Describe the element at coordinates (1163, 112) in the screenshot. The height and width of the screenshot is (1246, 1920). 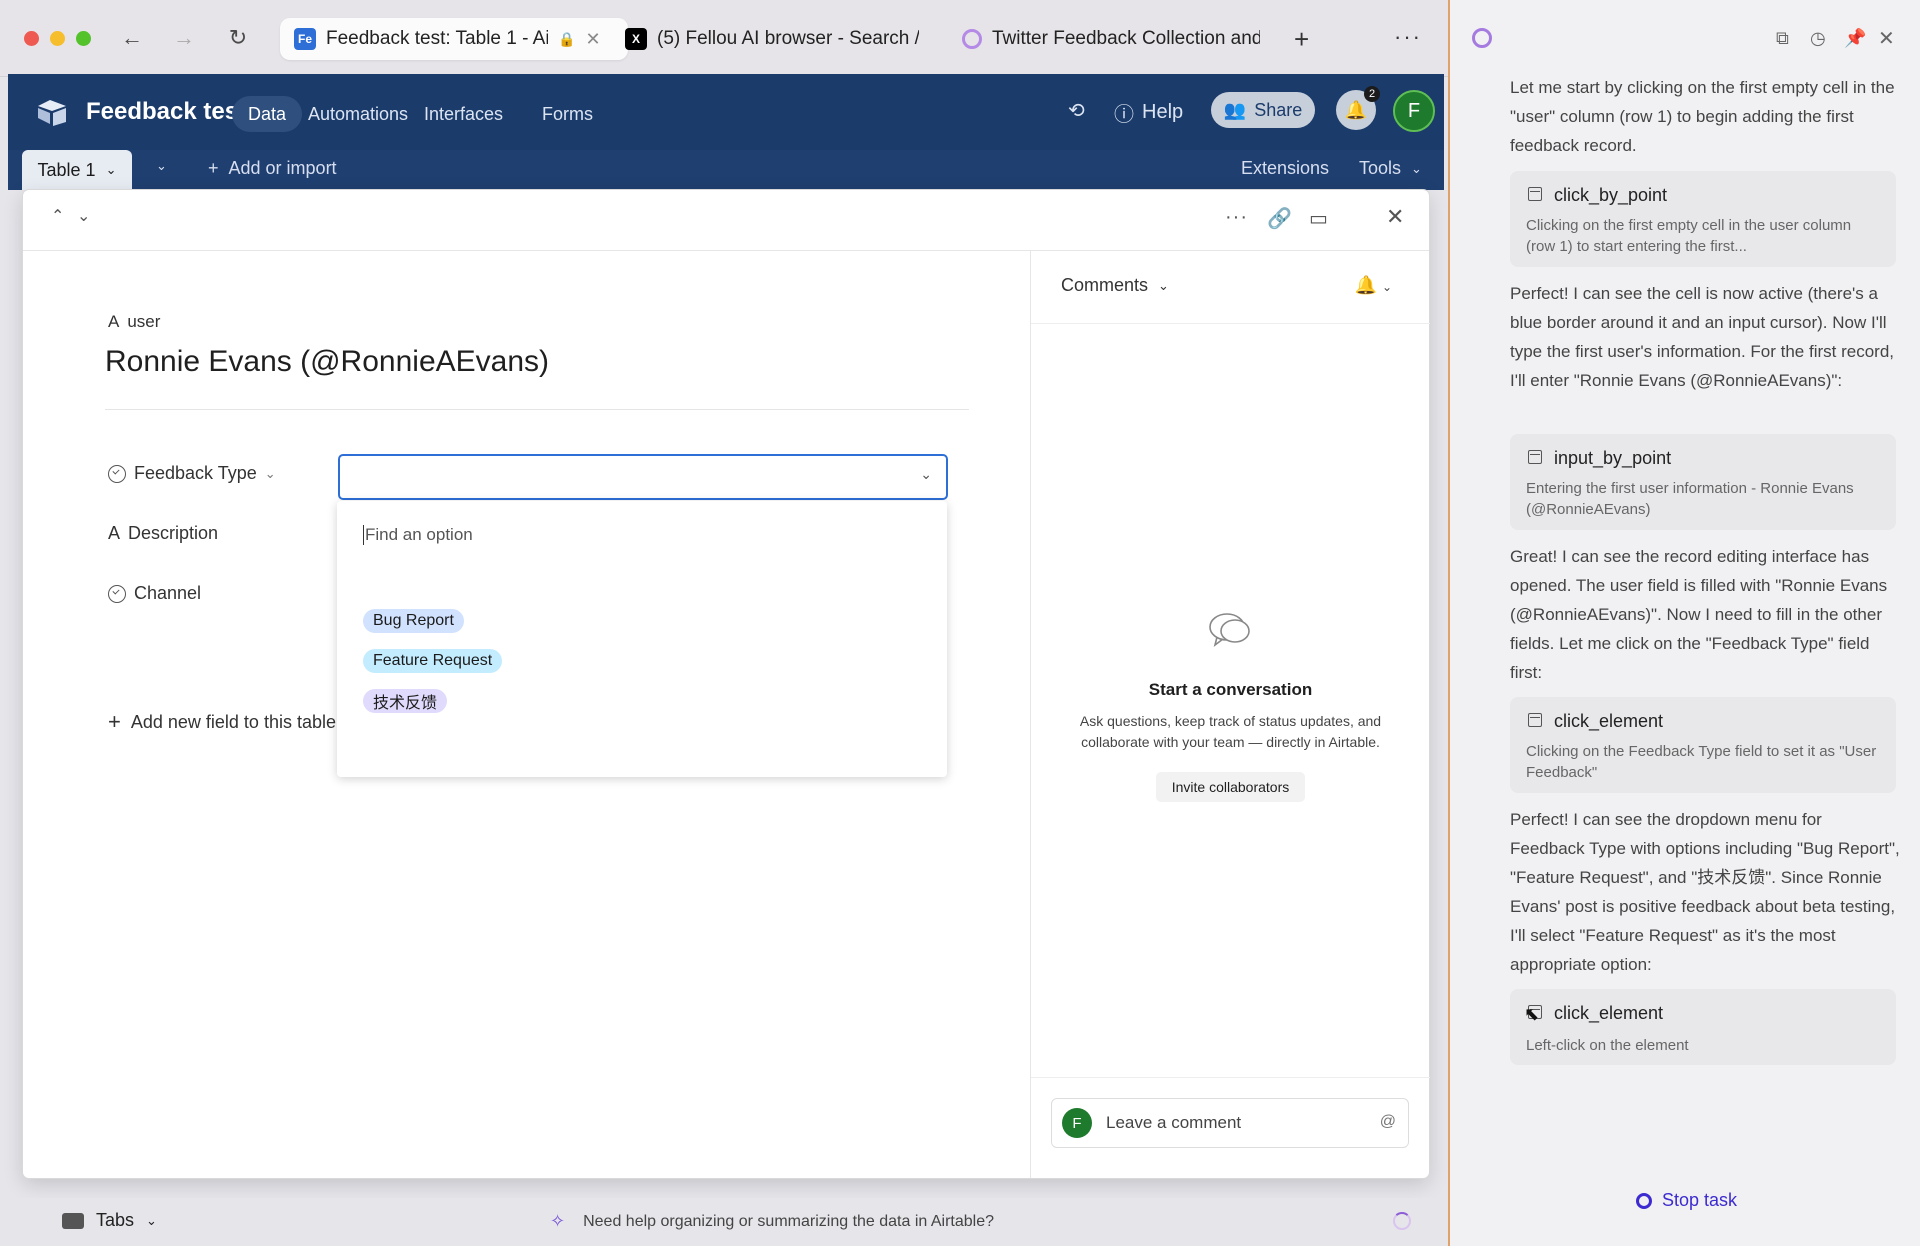
I see `help-label: Help` at that location.